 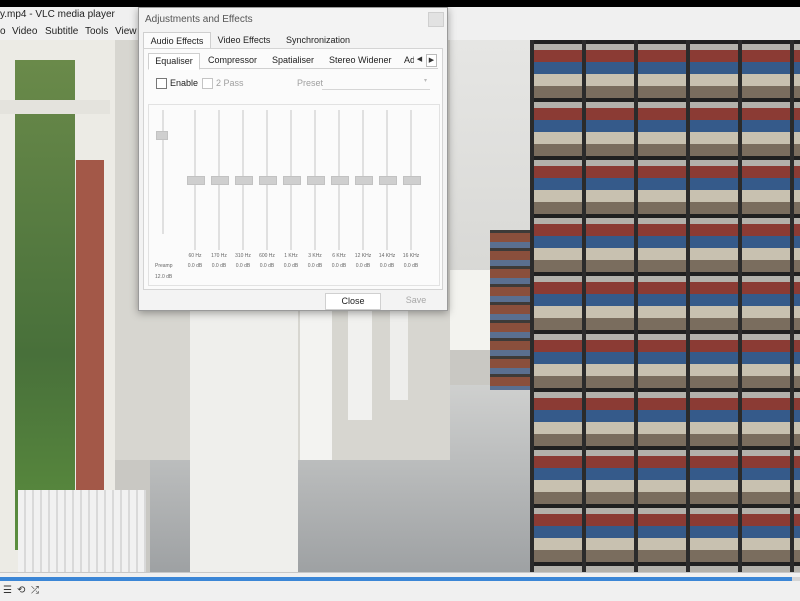 What do you see at coordinates (230, 83) in the screenshot?
I see `two-pass-label: 2 Pass` at bounding box center [230, 83].